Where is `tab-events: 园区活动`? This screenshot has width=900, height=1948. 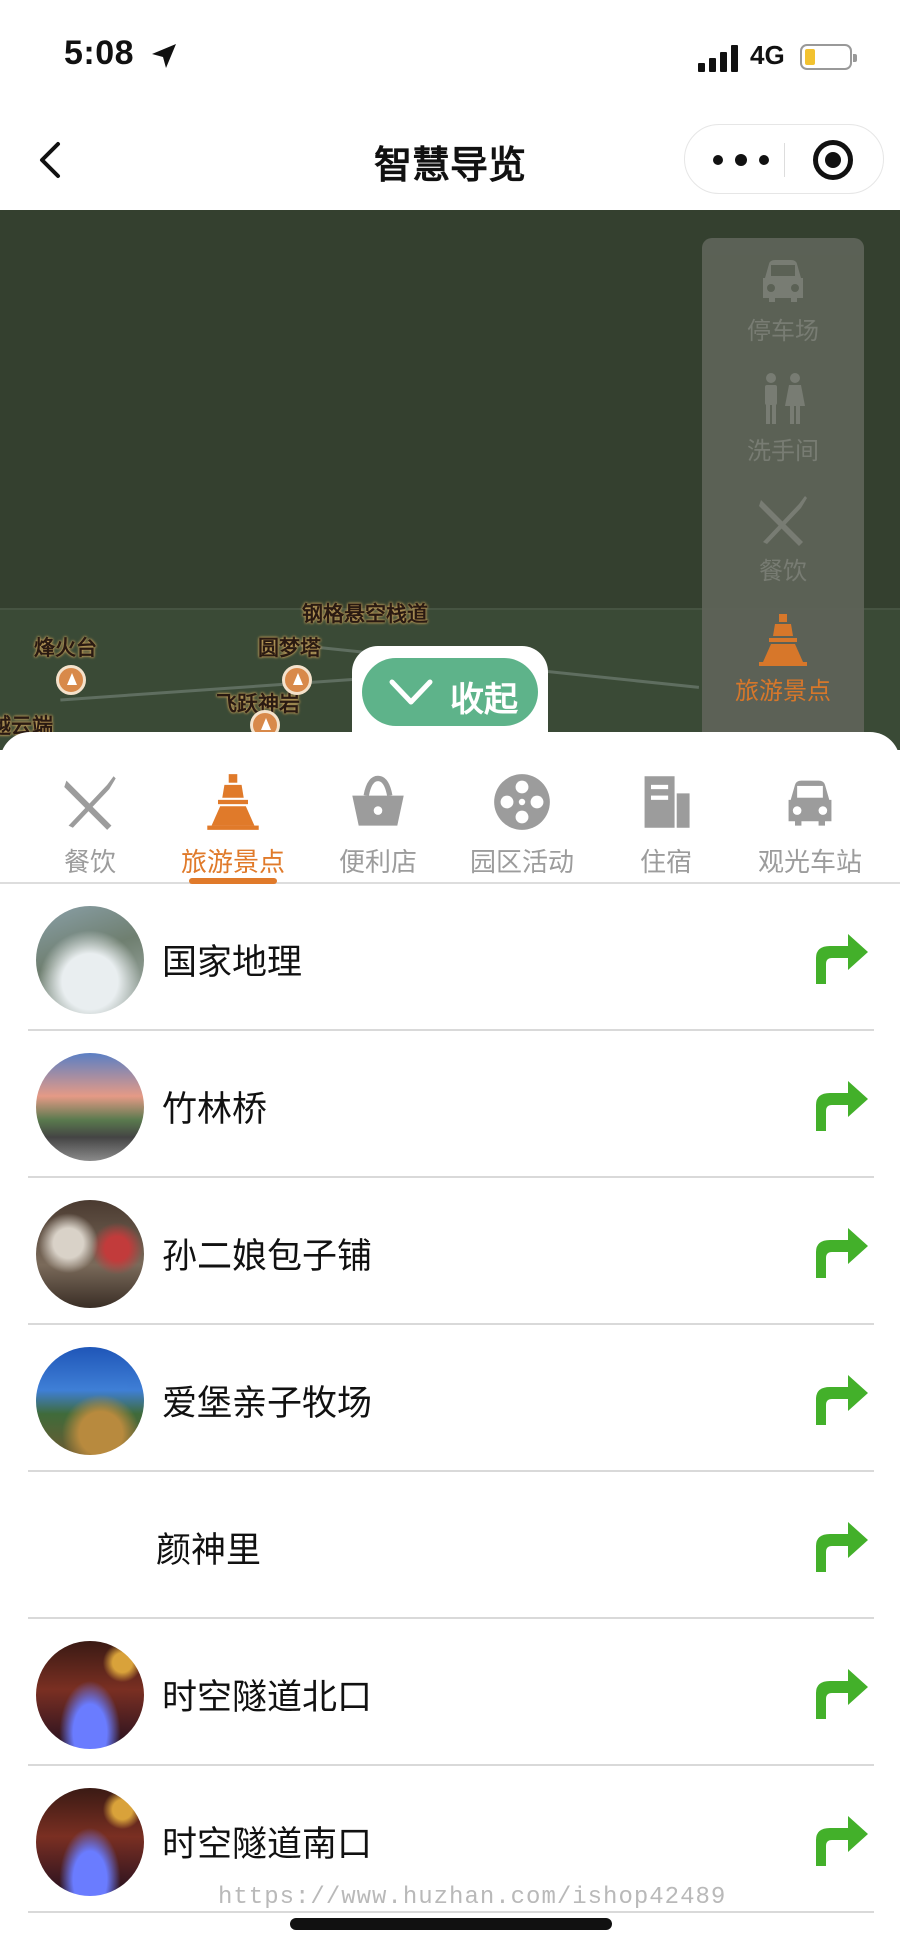
tab-events: 园区活动 is located at coordinates (522, 818).